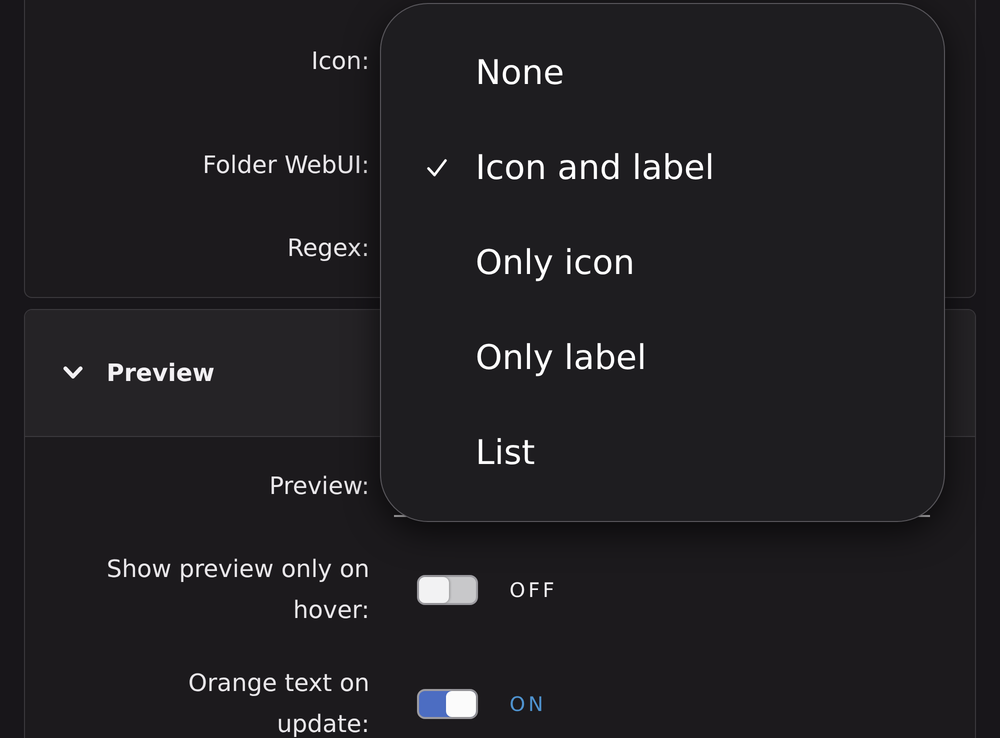 The width and height of the screenshot is (1000, 738). What do you see at coordinates (278, 703) in the screenshot?
I see `field-label: Orange text on update:` at bounding box center [278, 703].